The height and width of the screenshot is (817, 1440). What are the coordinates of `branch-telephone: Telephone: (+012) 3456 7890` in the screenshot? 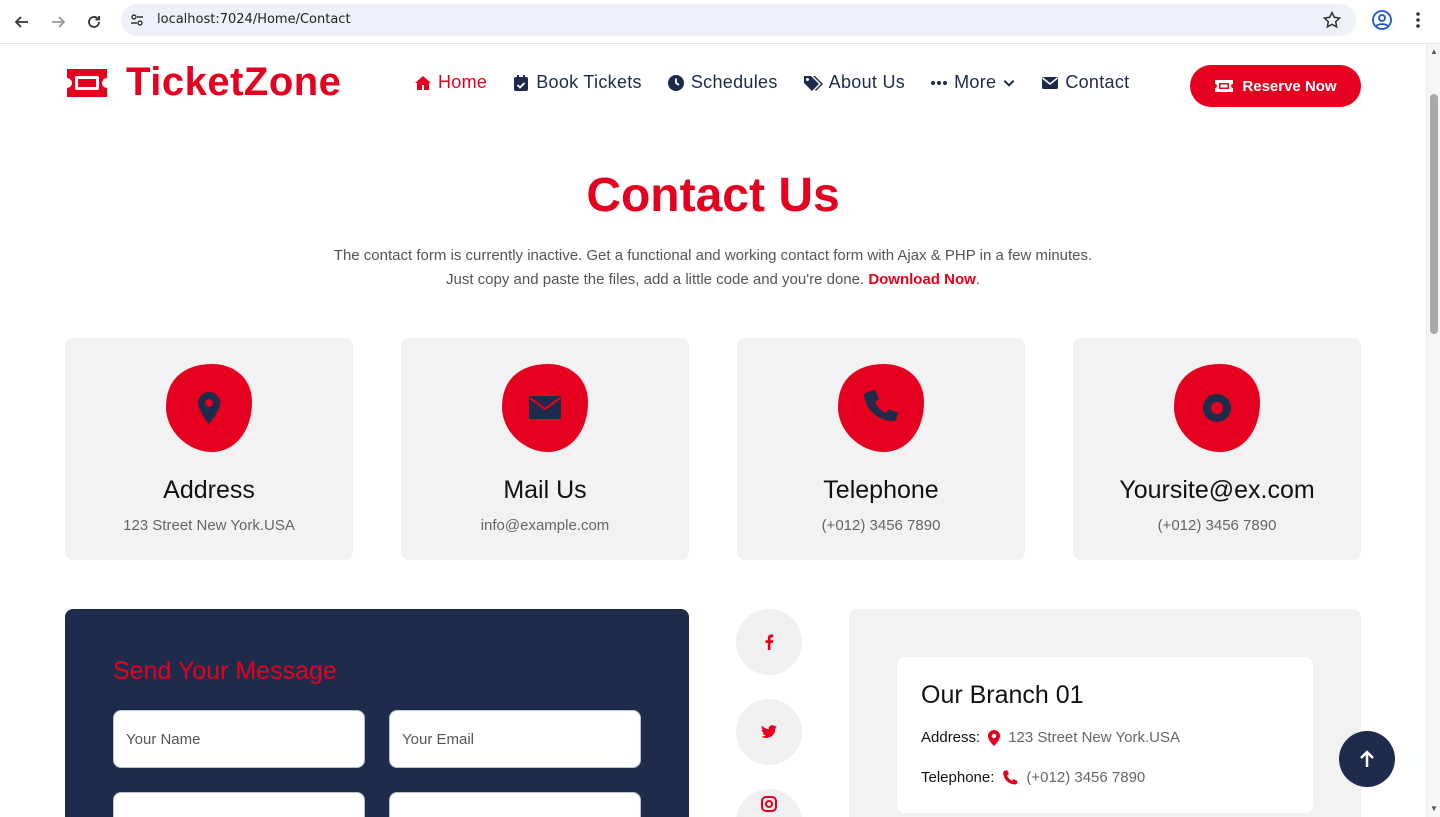 It's located at (1033, 777).